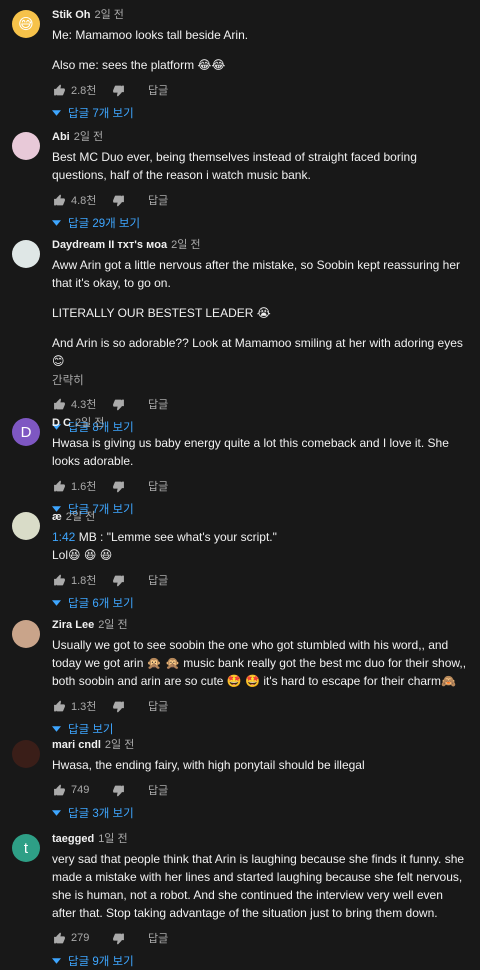  Describe the element at coordinates (150, 35) in the screenshot. I see `comment-line: Me: Mamamoo looks tall beside Arin.` at that location.